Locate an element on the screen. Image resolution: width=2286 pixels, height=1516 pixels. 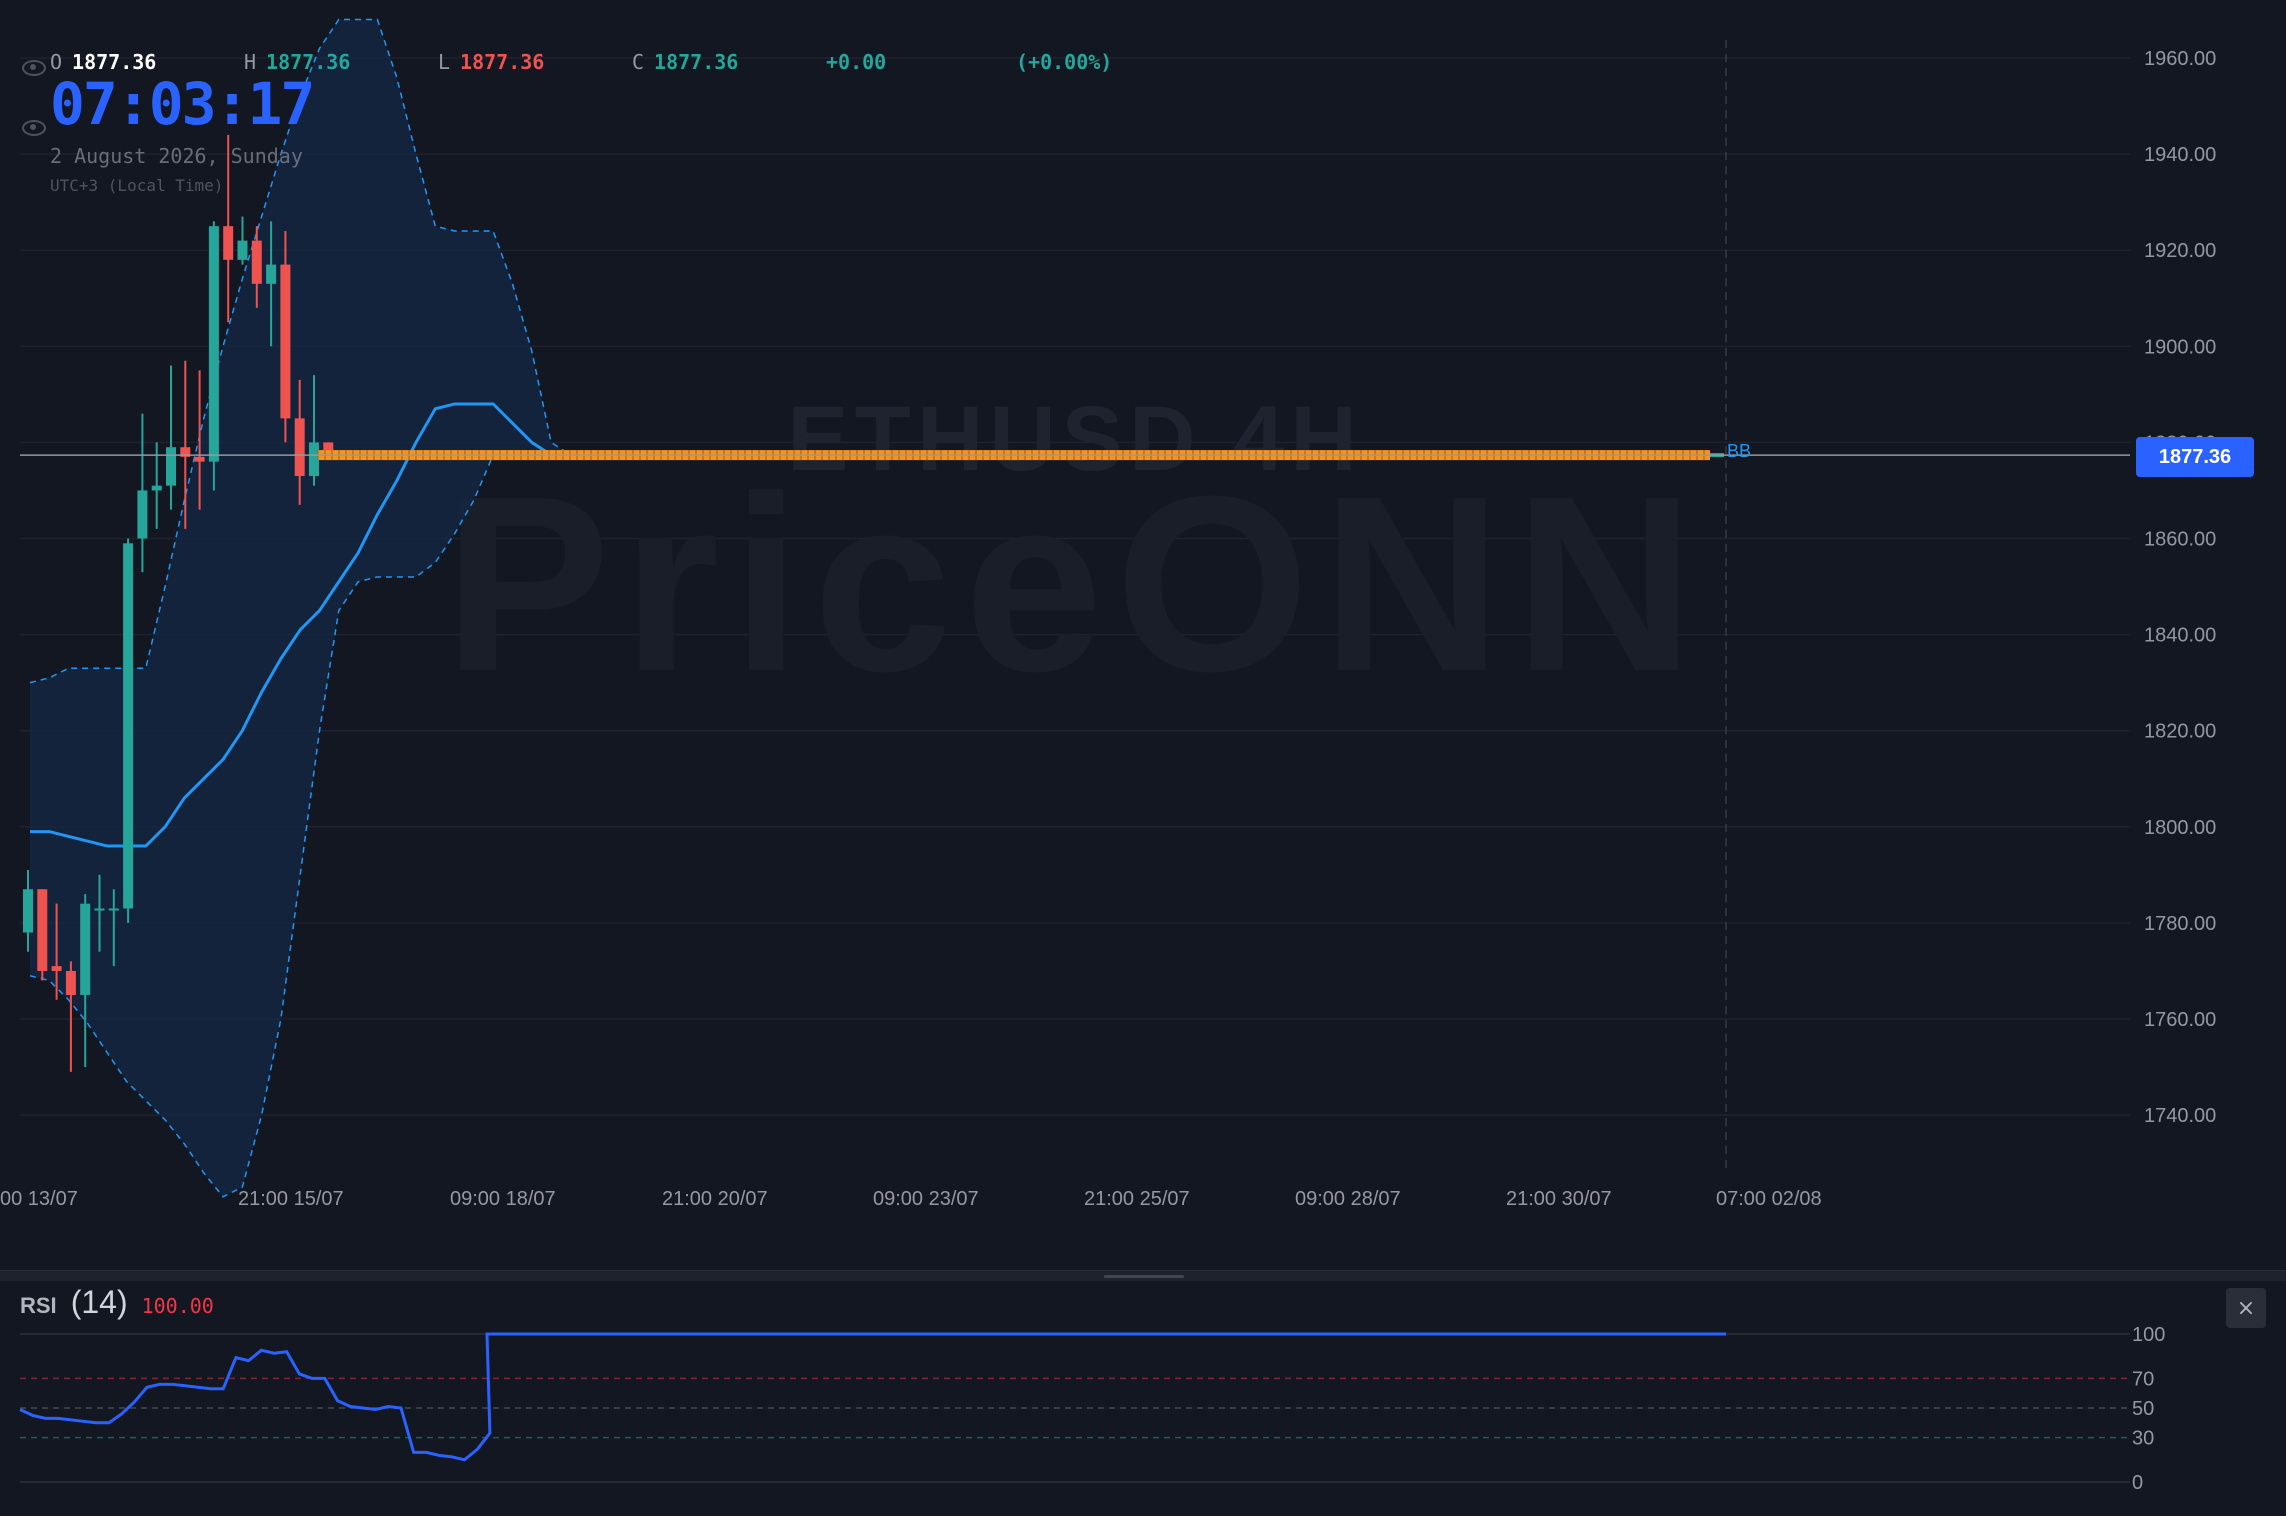
close-value: 1877.36 is located at coordinates (696, 62).